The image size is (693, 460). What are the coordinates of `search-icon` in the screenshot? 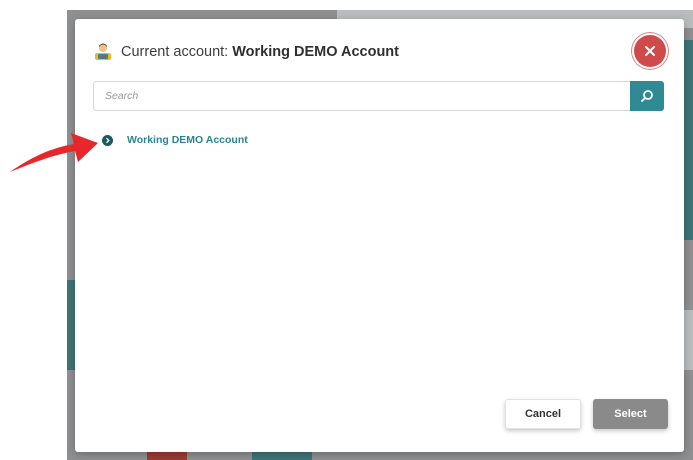 It's located at (647, 96).